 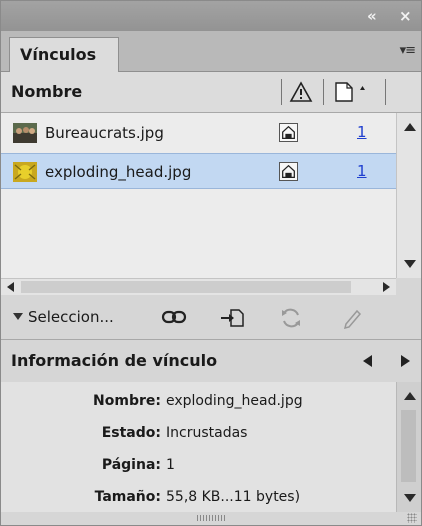 I want to click on info-label: Estado:, so click(x=131, y=433).